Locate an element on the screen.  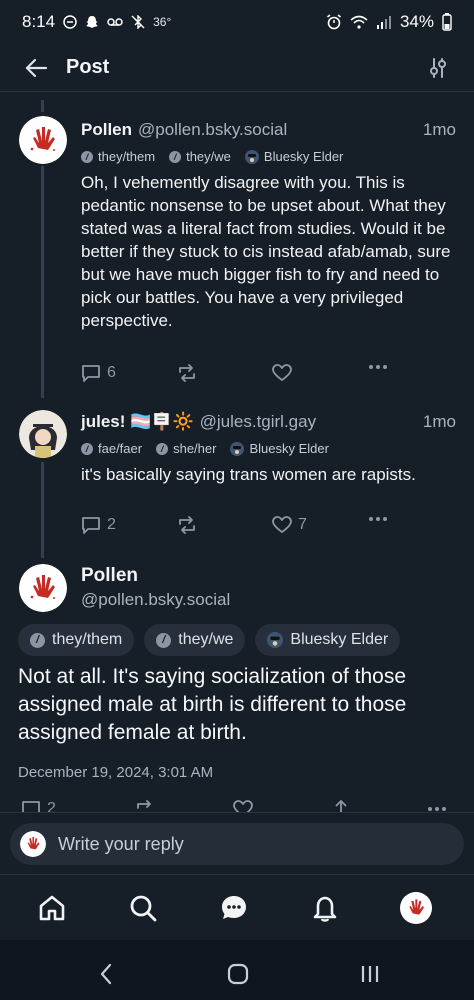
bottom-tab-bar is located at coordinates (237, 907).